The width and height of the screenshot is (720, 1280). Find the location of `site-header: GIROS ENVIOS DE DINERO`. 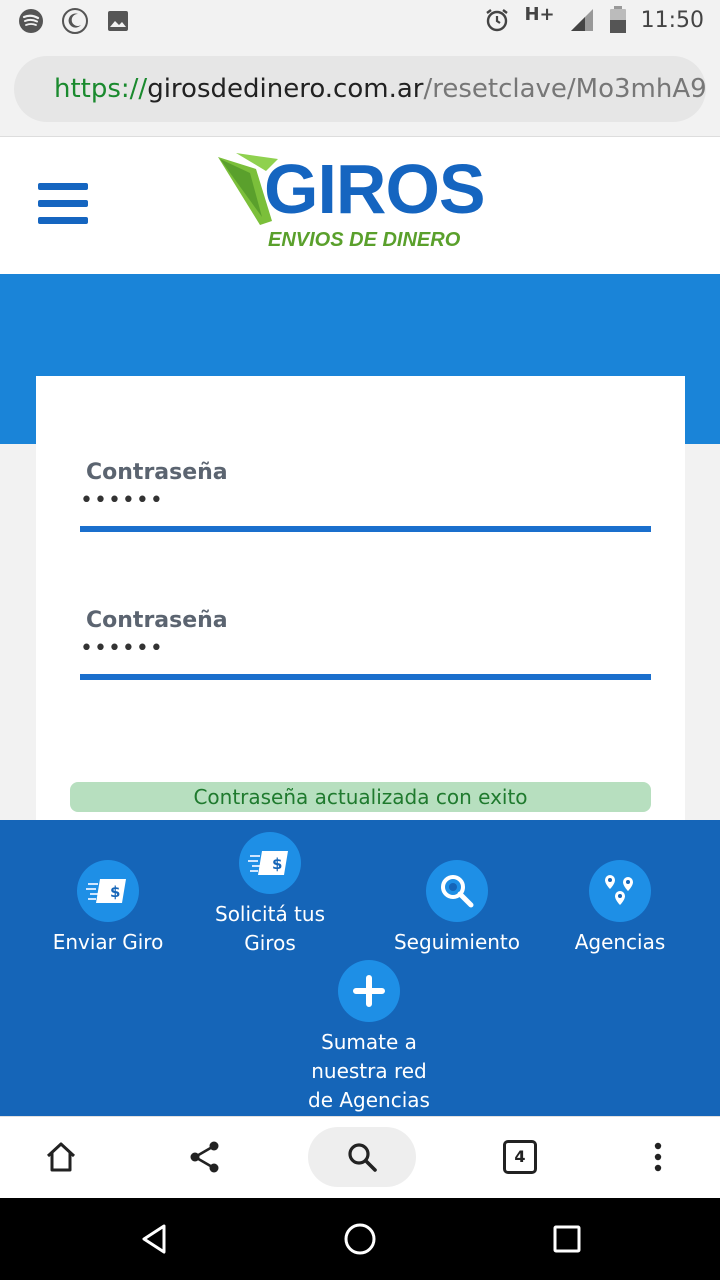

site-header: GIROS ENVIOS DE DINERO is located at coordinates (360, 205).